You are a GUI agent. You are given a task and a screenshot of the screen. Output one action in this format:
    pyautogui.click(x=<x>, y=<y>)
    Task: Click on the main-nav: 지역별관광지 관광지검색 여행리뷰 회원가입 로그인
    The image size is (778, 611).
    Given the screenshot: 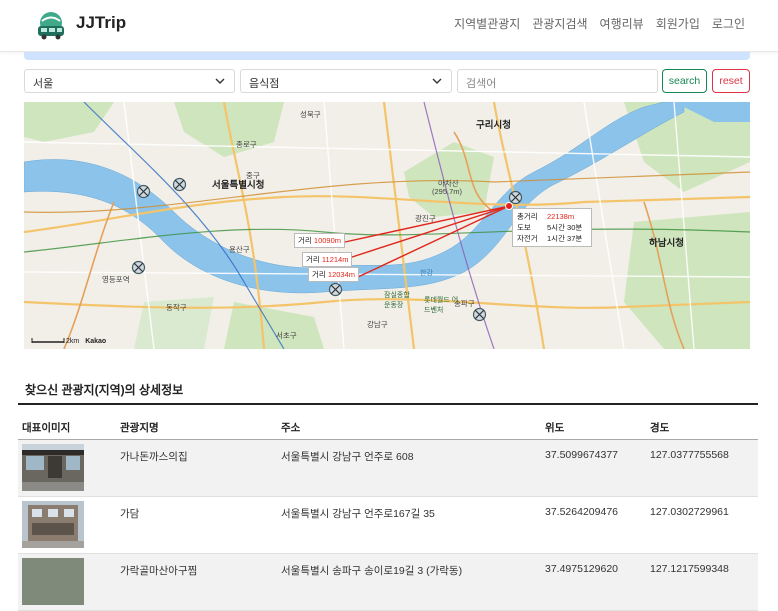 What is the action you would take?
    pyautogui.click(x=599, y=23)
    